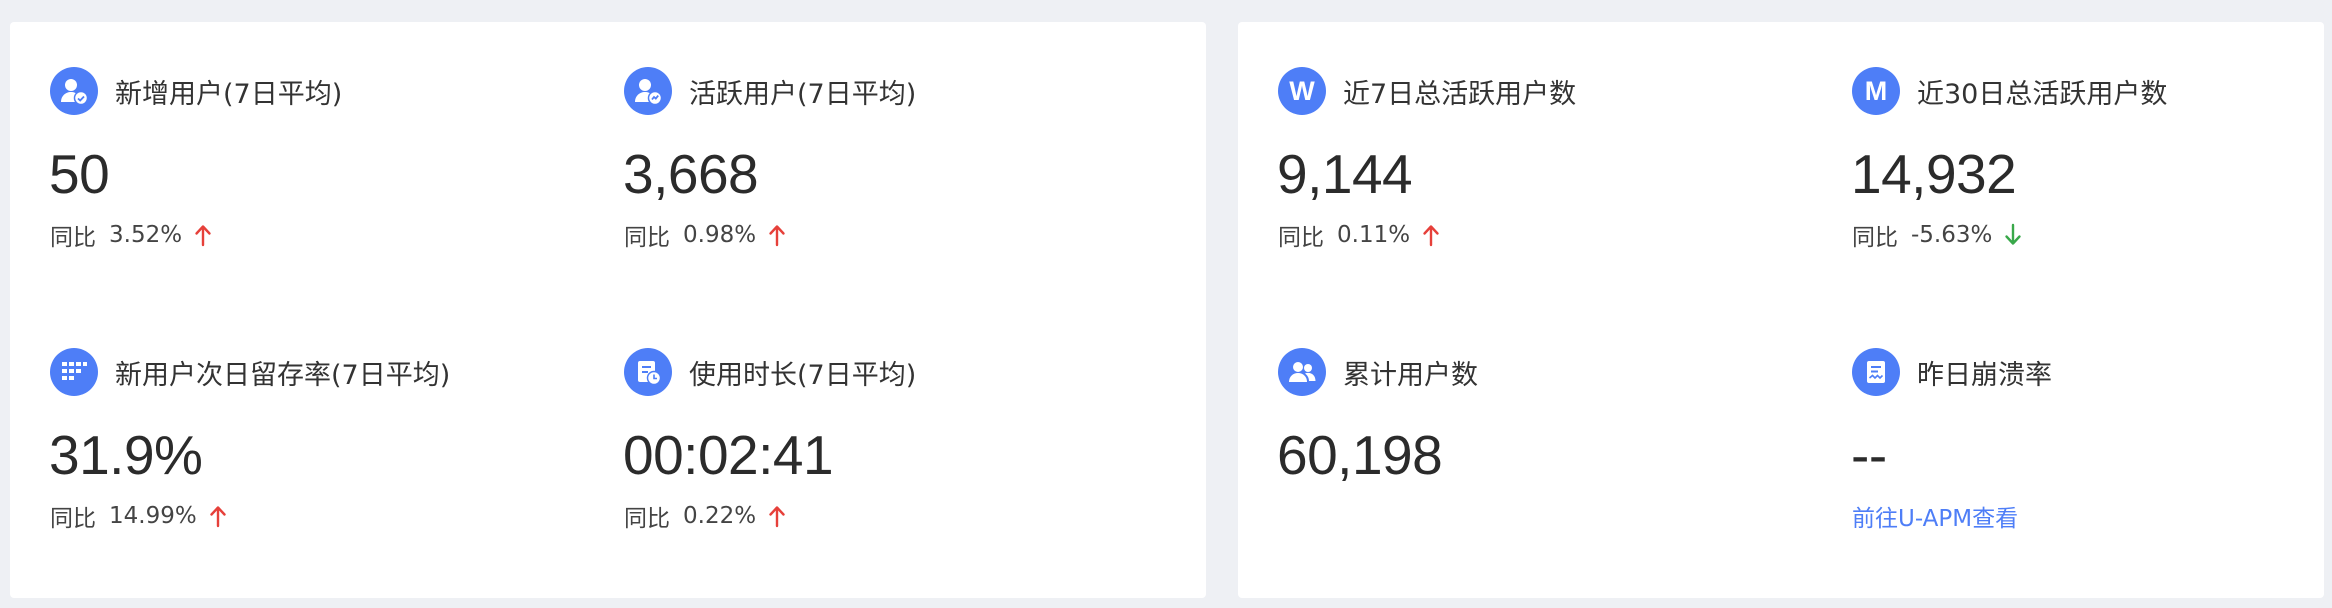 The height and width of the screenshot is (608, 2332). I want to click on metric-header: 累计用户数, so click(1378, 372).